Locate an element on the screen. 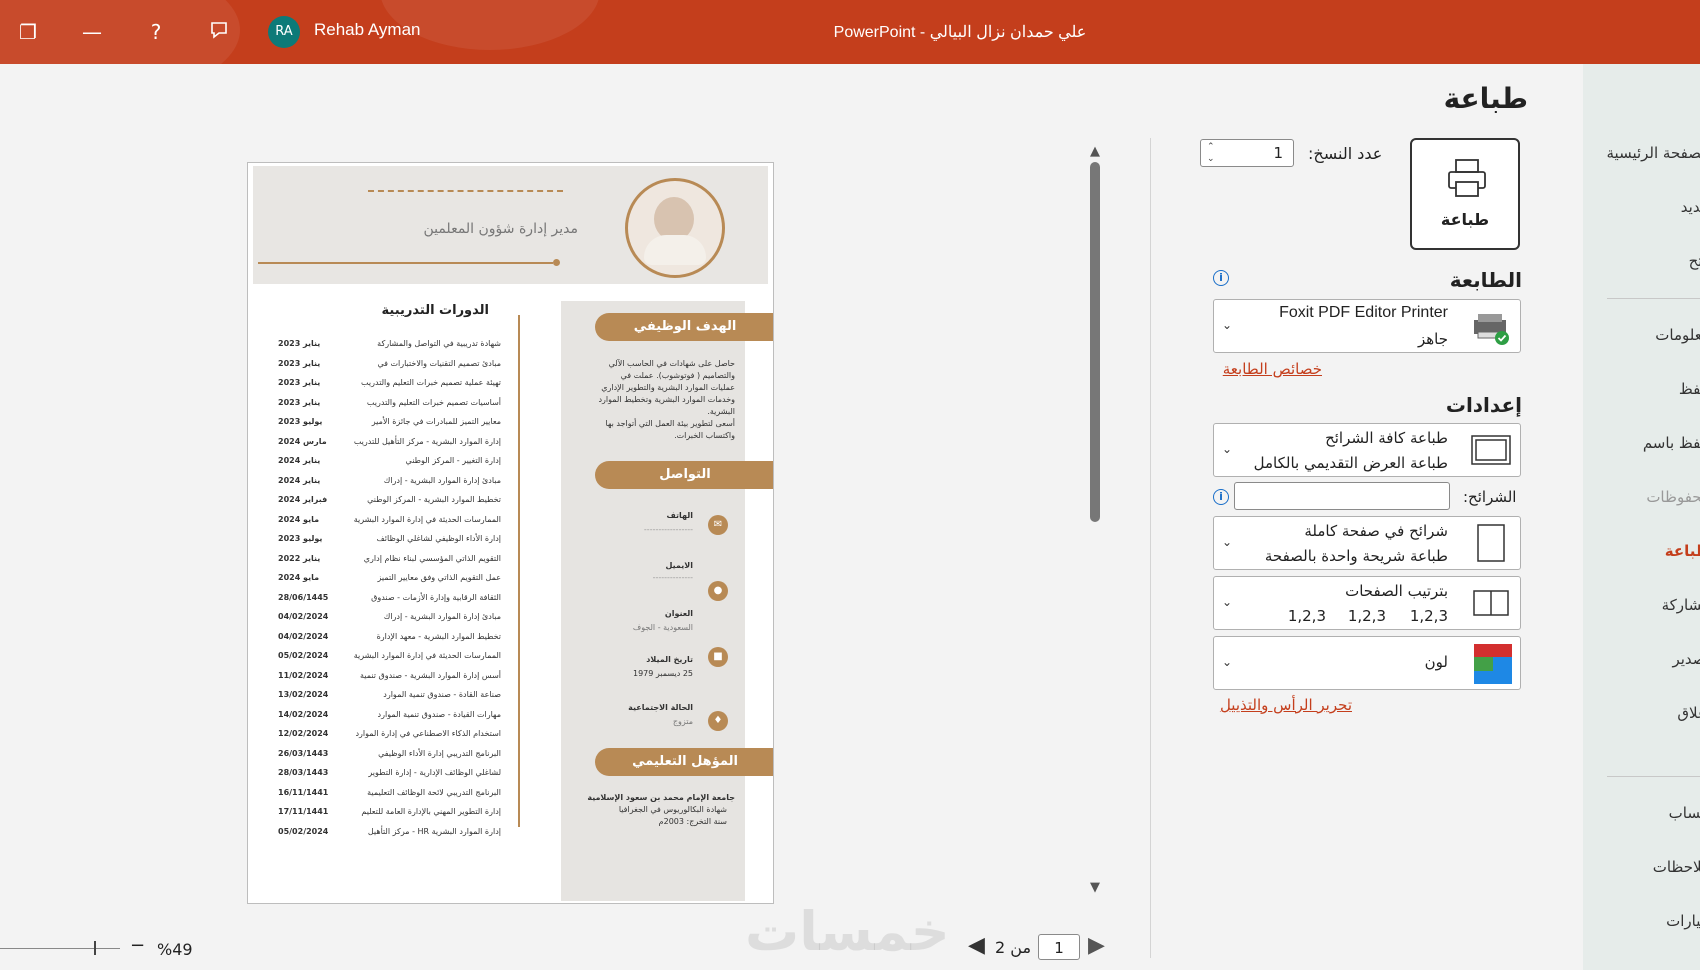  course-text: تخطيط الموارد البشرية - معهد الإدارة is located at coordinates (438, 636).